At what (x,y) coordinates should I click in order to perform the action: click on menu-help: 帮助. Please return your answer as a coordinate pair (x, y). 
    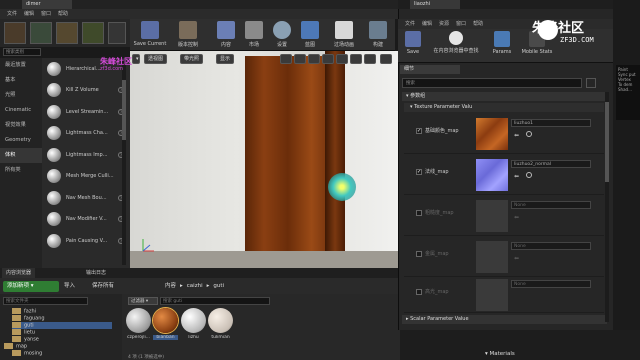
    Looking at the image, I should click on (63, 14).